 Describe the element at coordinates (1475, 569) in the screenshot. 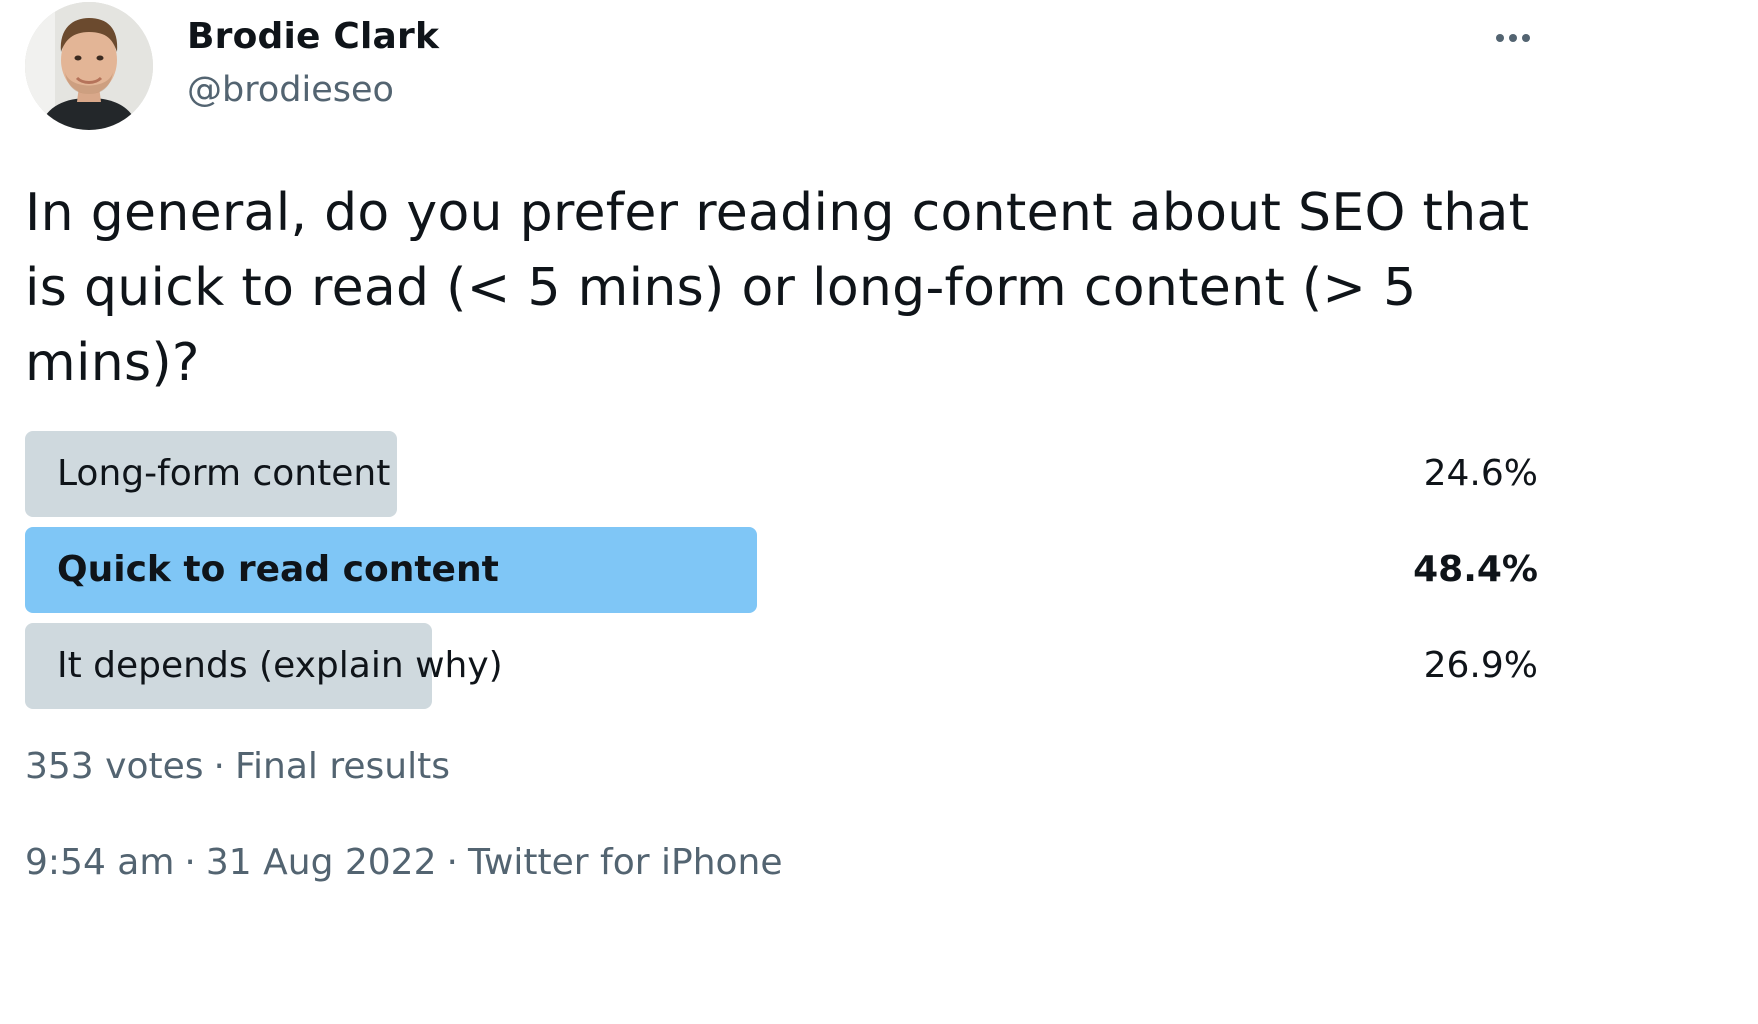

I see `poll-option-percent: 48.4%` at that location.